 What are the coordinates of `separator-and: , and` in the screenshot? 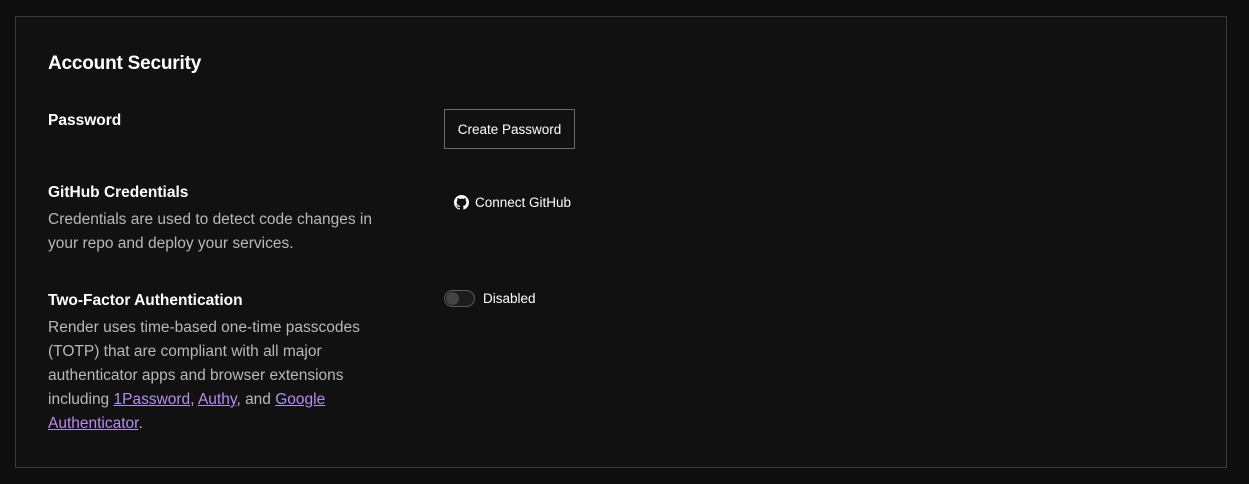 It's located at (256, 399).